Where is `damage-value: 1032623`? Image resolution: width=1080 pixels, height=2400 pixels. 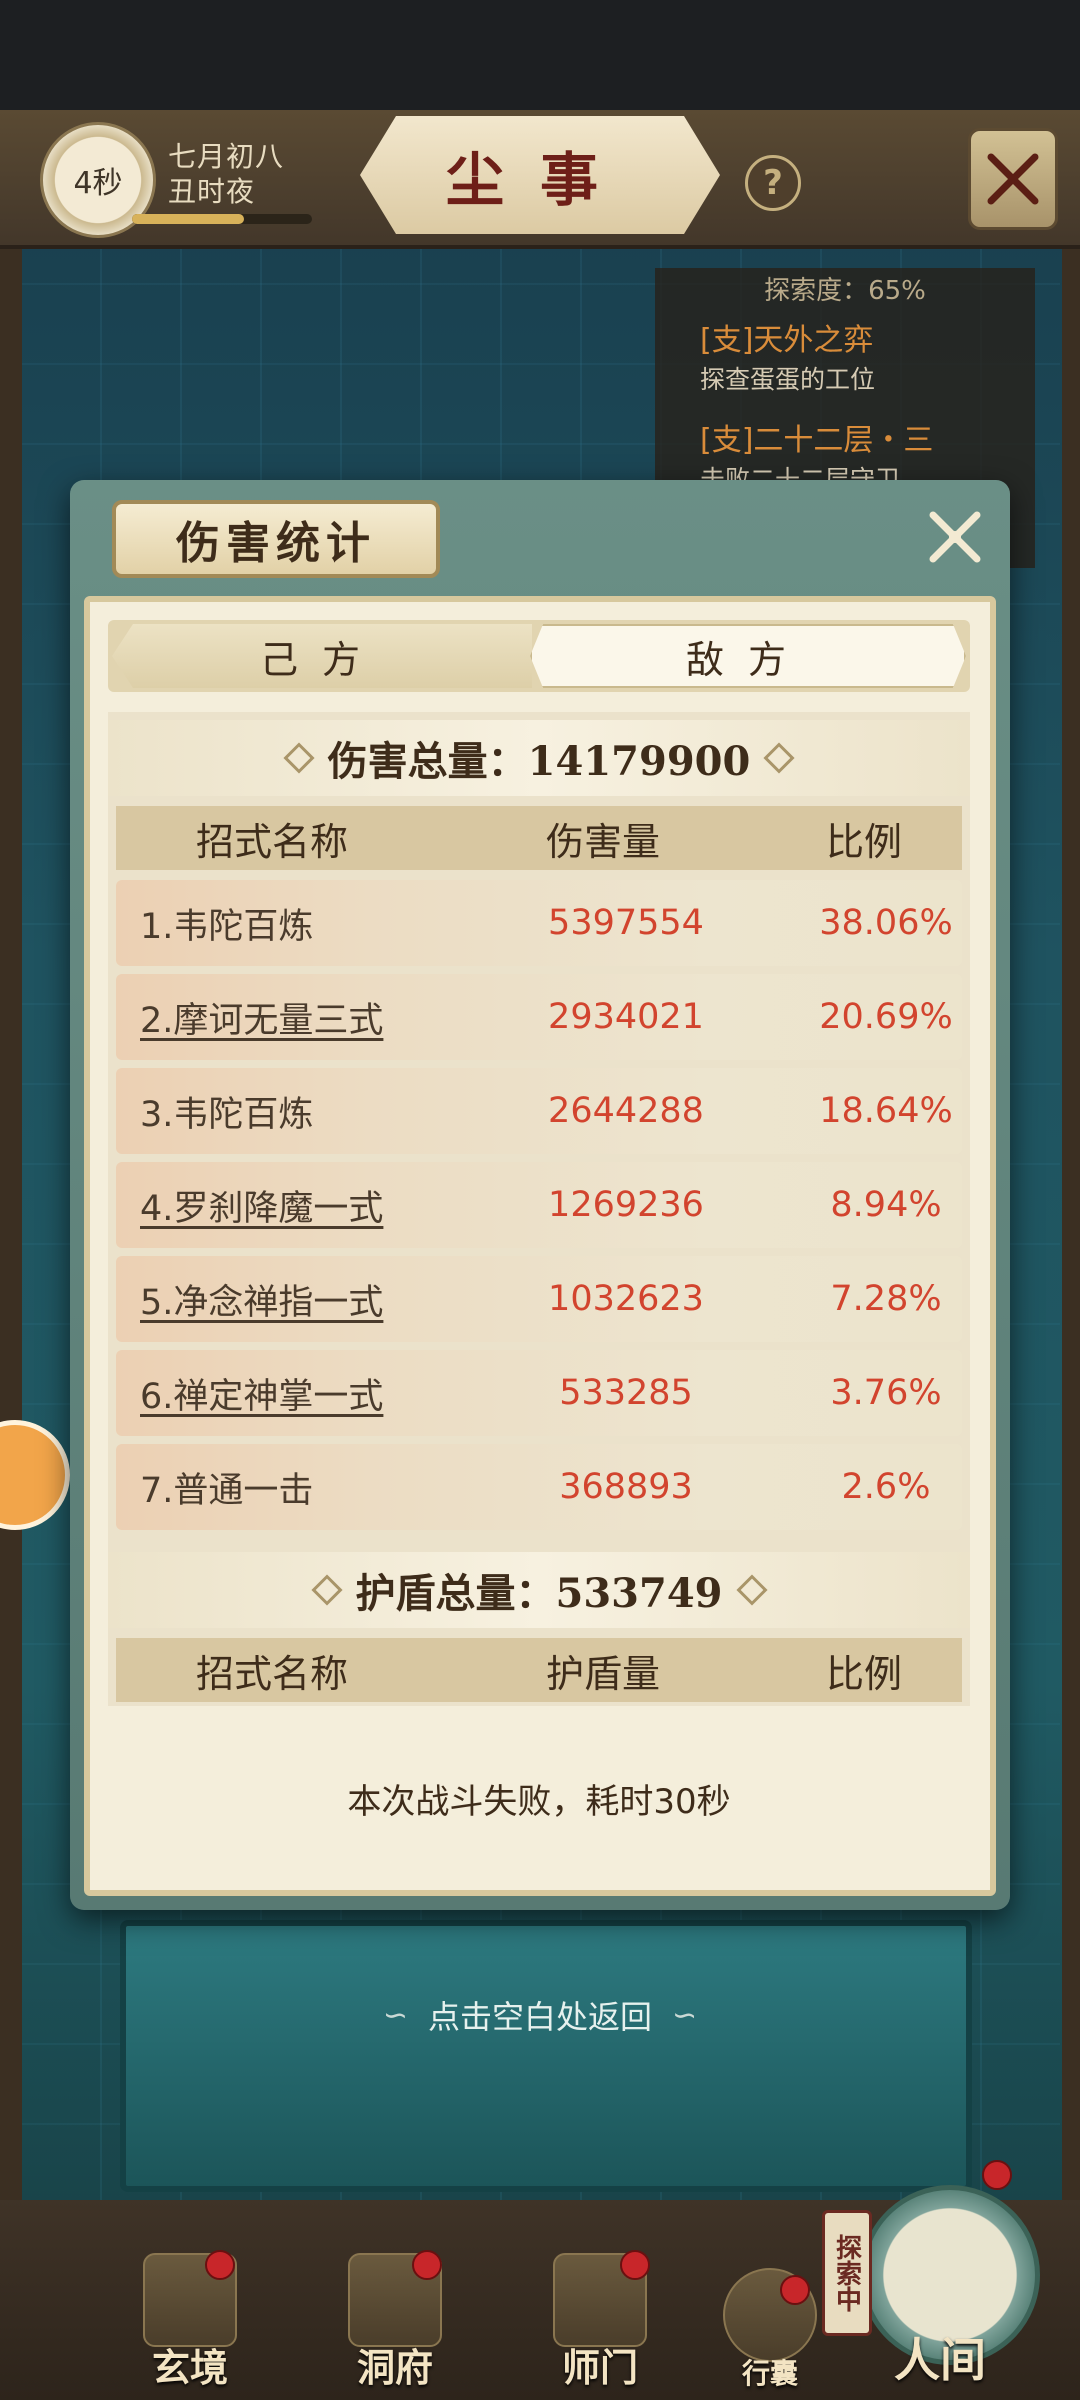
damage-value: 1032623 is located at coordinates (626, 1299).